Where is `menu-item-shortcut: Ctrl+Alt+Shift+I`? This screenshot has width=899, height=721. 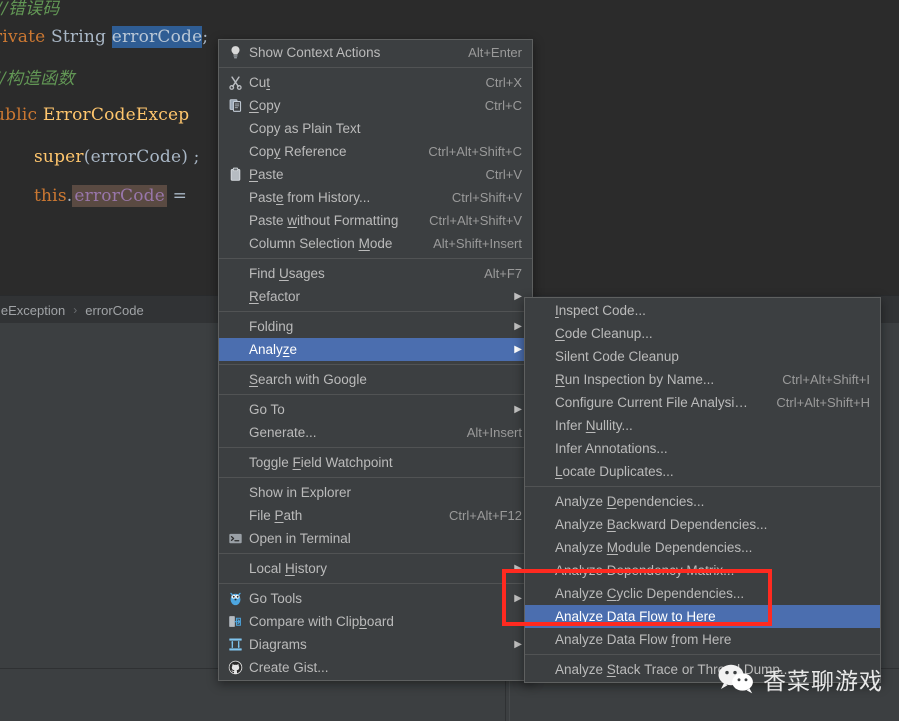 menu-item-shortcut: Ctrl+Alt+Shift+I is located at coordinates (826, 379).